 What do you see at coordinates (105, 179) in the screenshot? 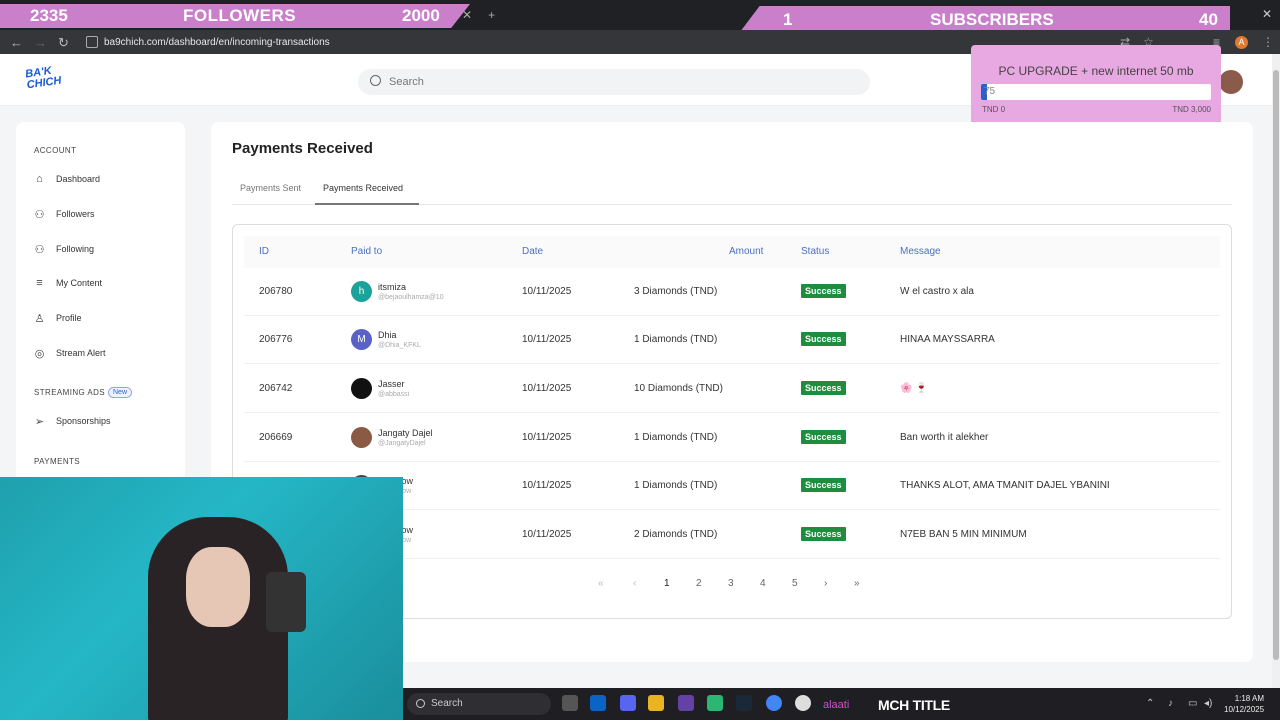
I see `sidebar-item-dashboard: ⌂ Dashboard` at bounding box center [105, 179].